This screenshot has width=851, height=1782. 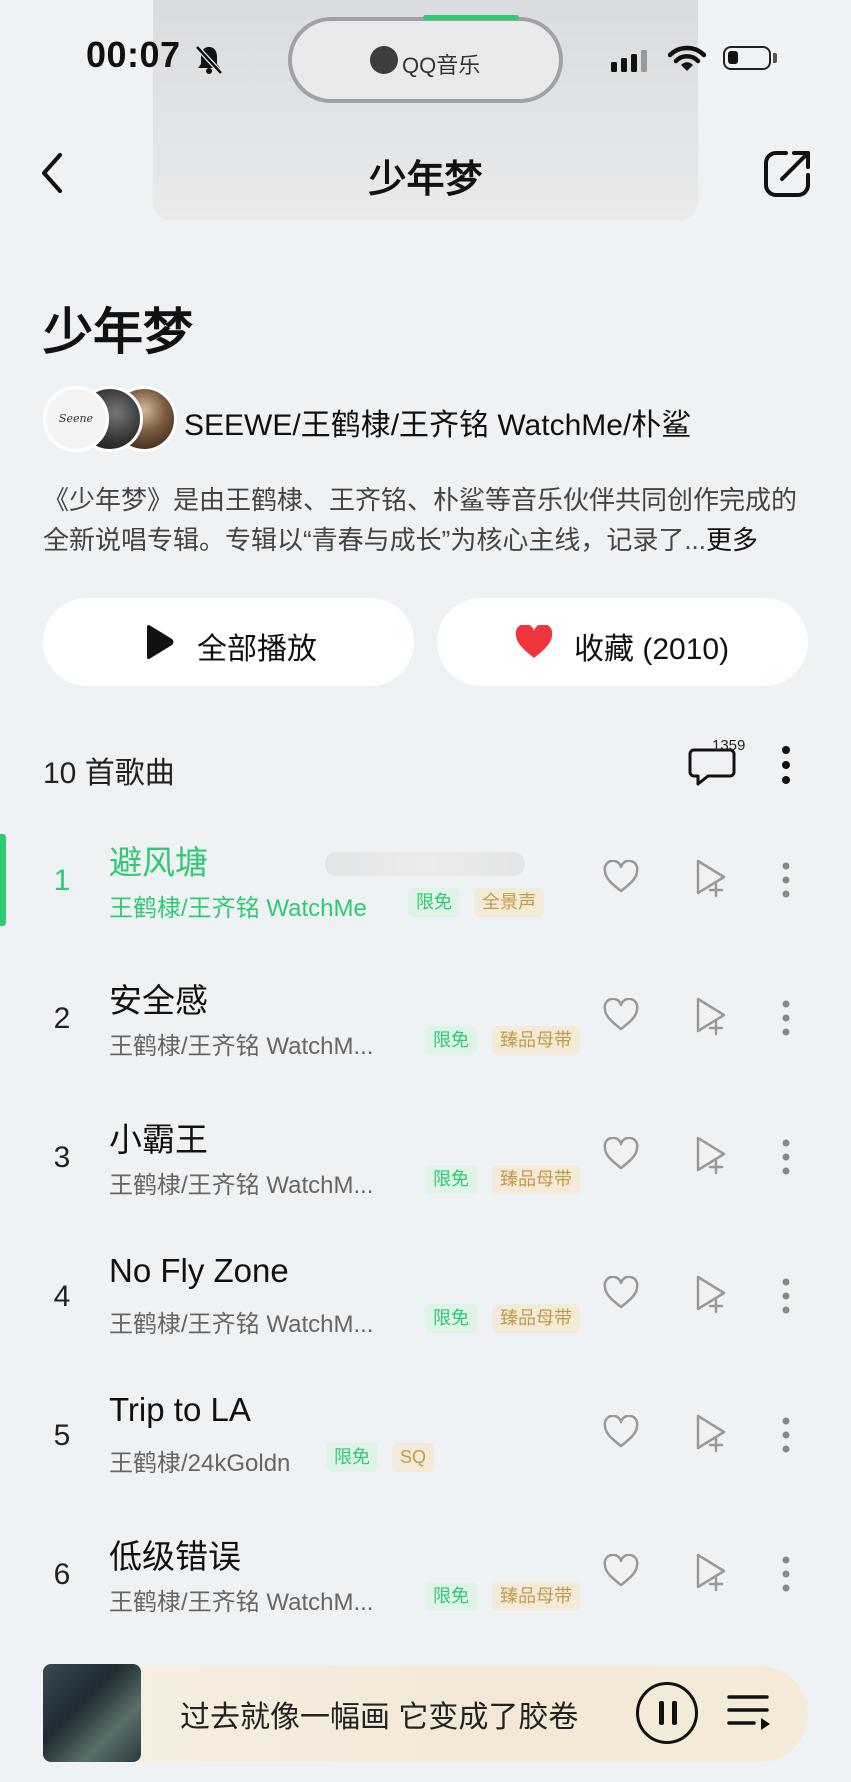 What do you see at coordinates (749, 1712) in the screenshot?
I see `playlist-icon` at bounding box center [749, 1712].